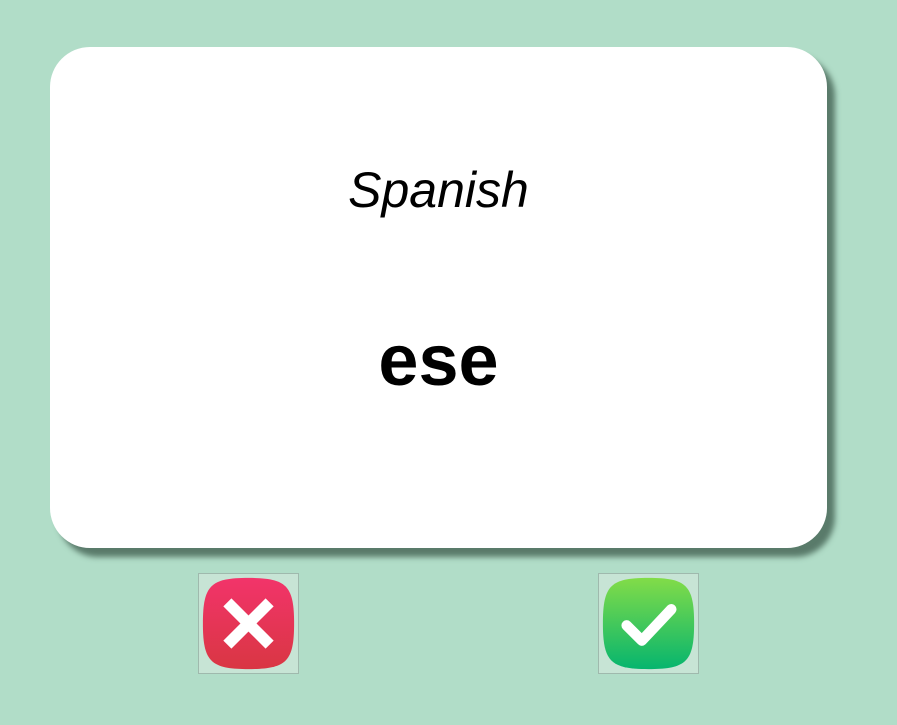 The image size is (897, 725). What do you see at coordinates (438, 361) in the screenshot?
I see `card-word: ese` at bounding box center [438, 361].